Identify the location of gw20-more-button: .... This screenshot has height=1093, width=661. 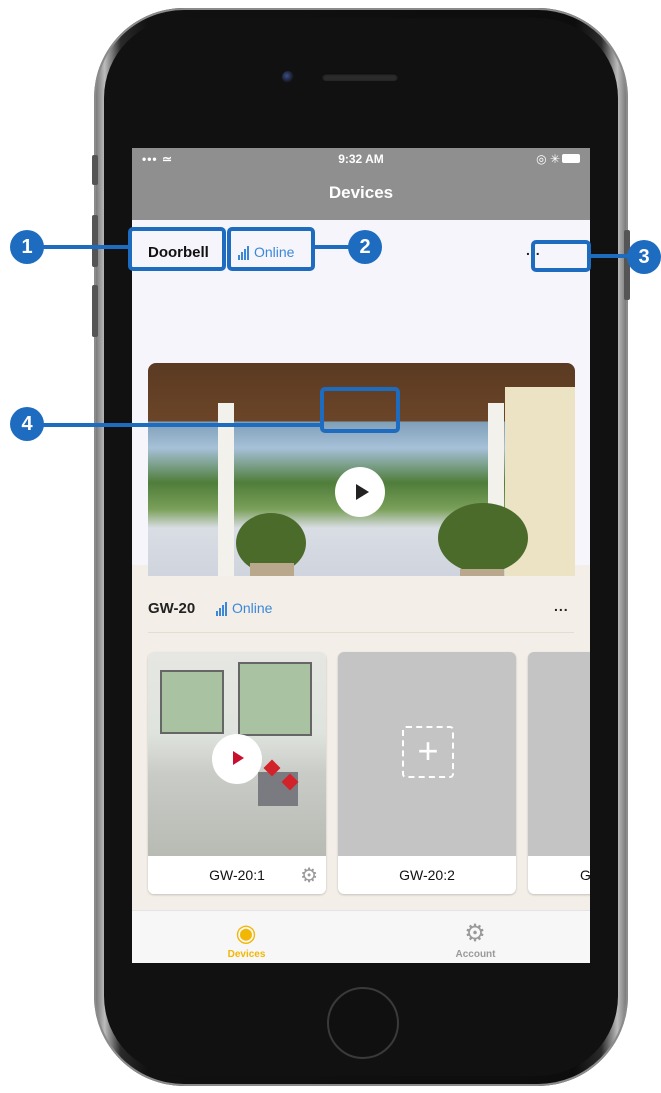
(561, 606).